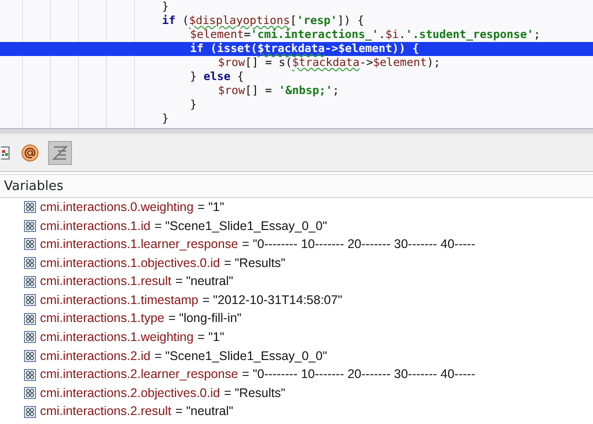  Describe the element at coordinates (119, 300) in the screenshot. I see `variable-name: cmi.interactions.1.timestamp` at that location.